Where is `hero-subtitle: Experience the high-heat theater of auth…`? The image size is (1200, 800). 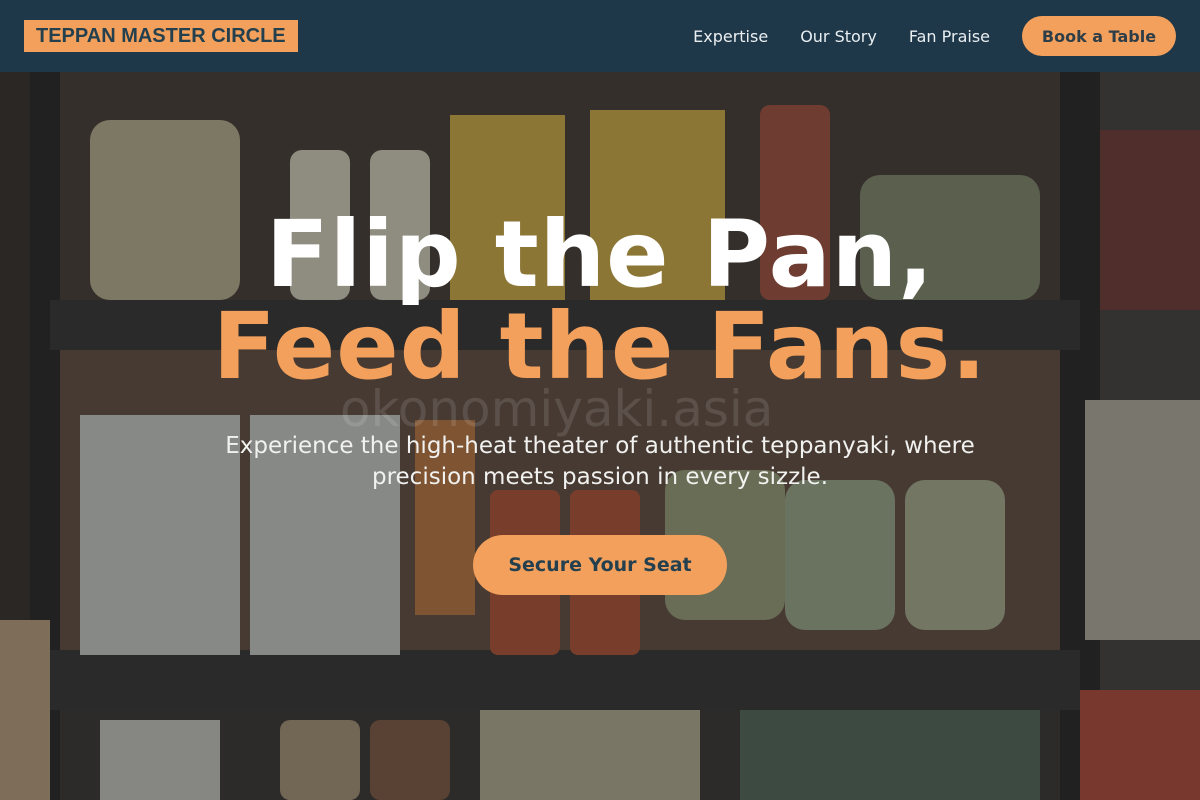
hero-subtitle: Experience the high-heat theater of auth… is located at coordinates (600, 461).